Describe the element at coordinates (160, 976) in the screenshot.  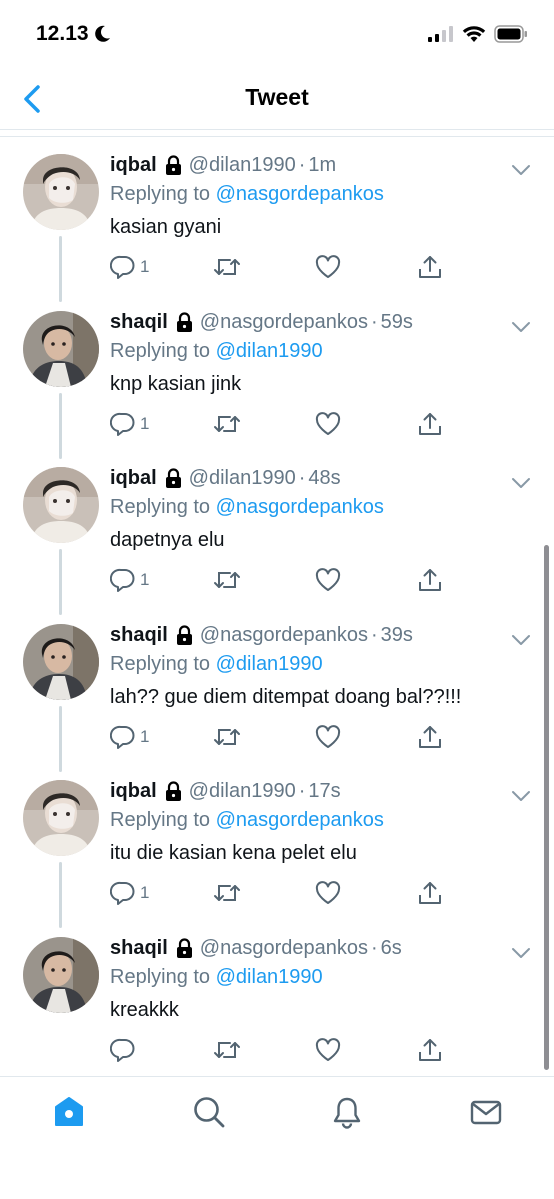
I see `replying-prefix: Replying to` at that location.